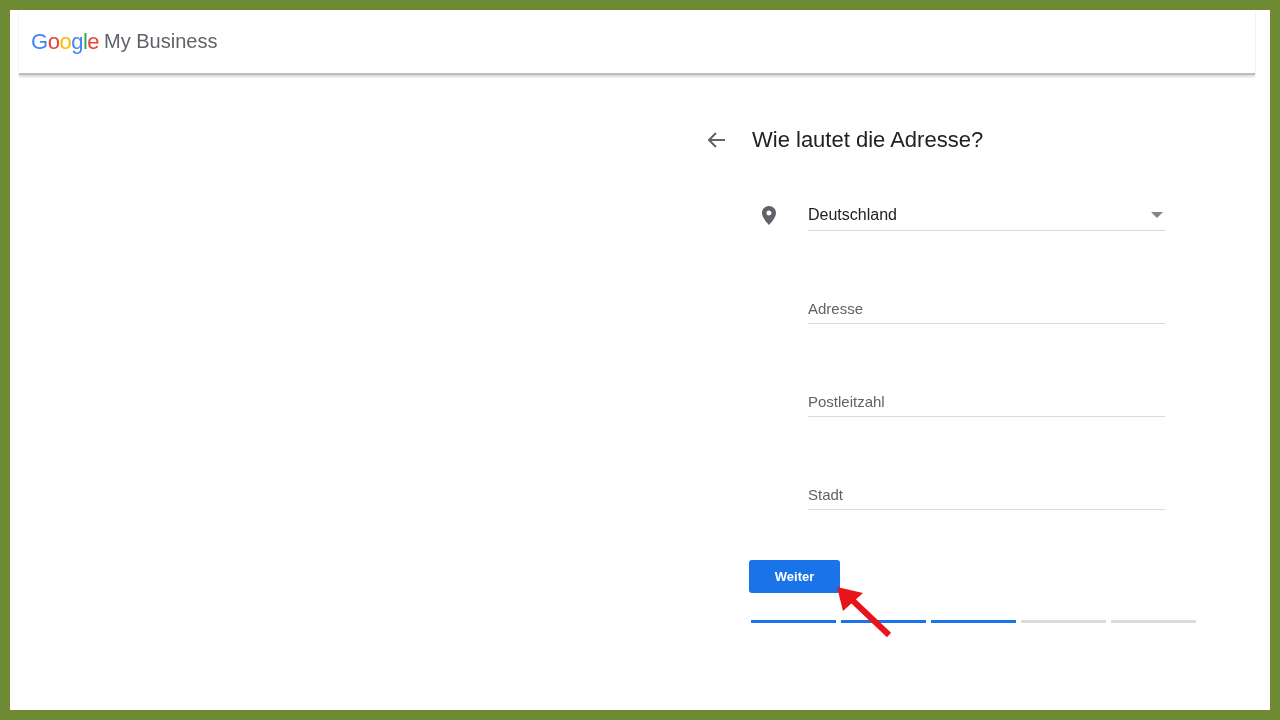  I want to click on country-select: Deutschland, so click(986, 215).